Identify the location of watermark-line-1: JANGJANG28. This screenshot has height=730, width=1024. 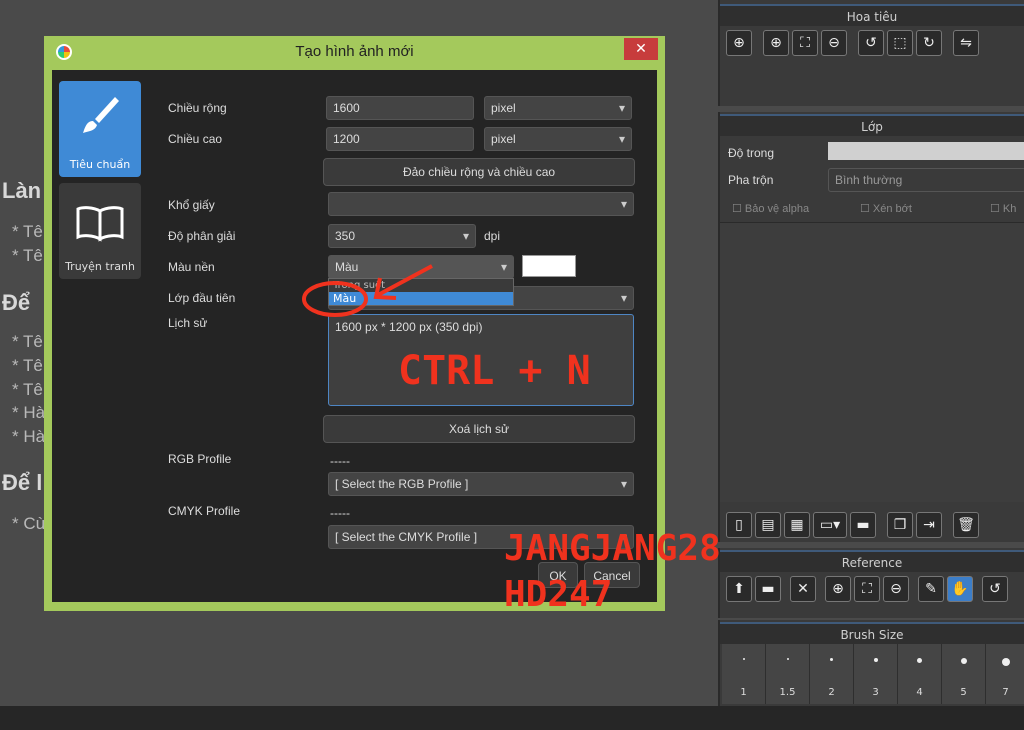
(612, 548).